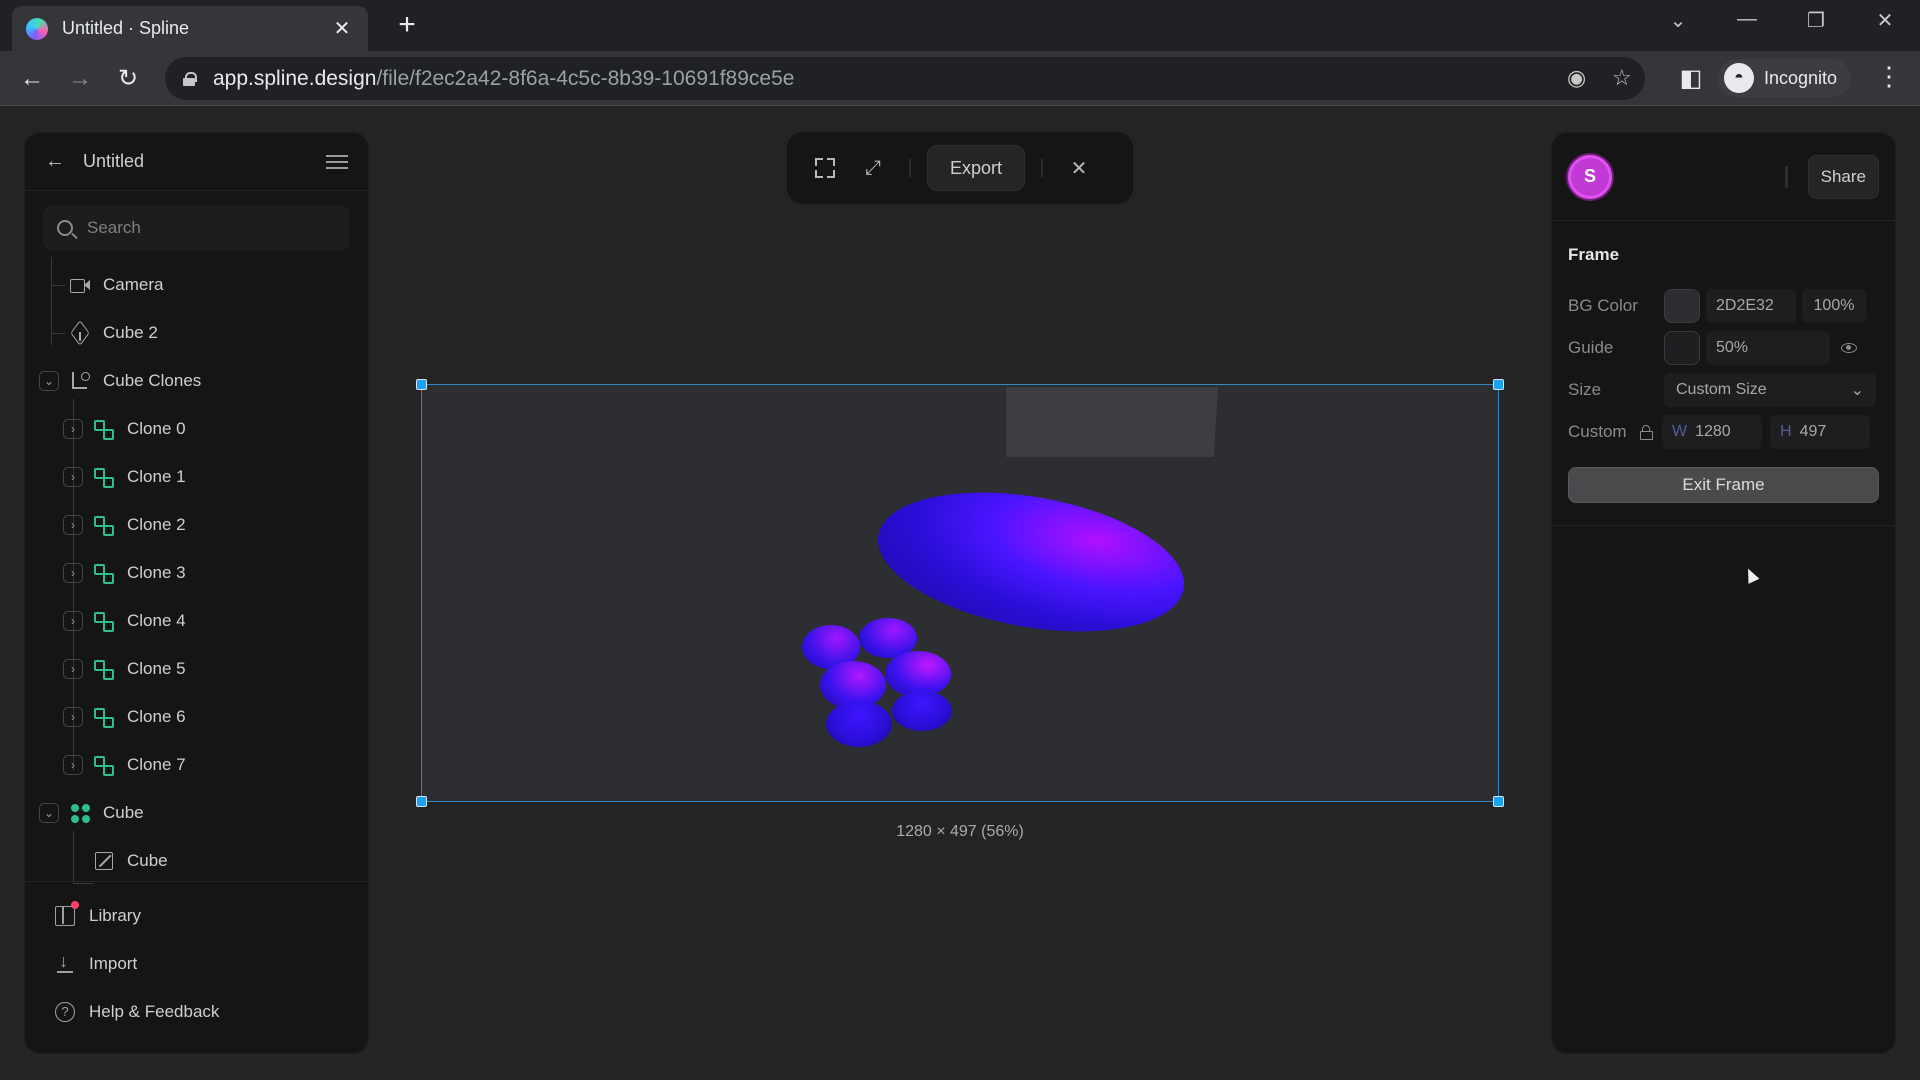 The width and height of the screenshot is (1920, 1080). Describe the element at coordinates (1739, 78) in the screenshot. I see `incognito-icon: ◓` at that location.